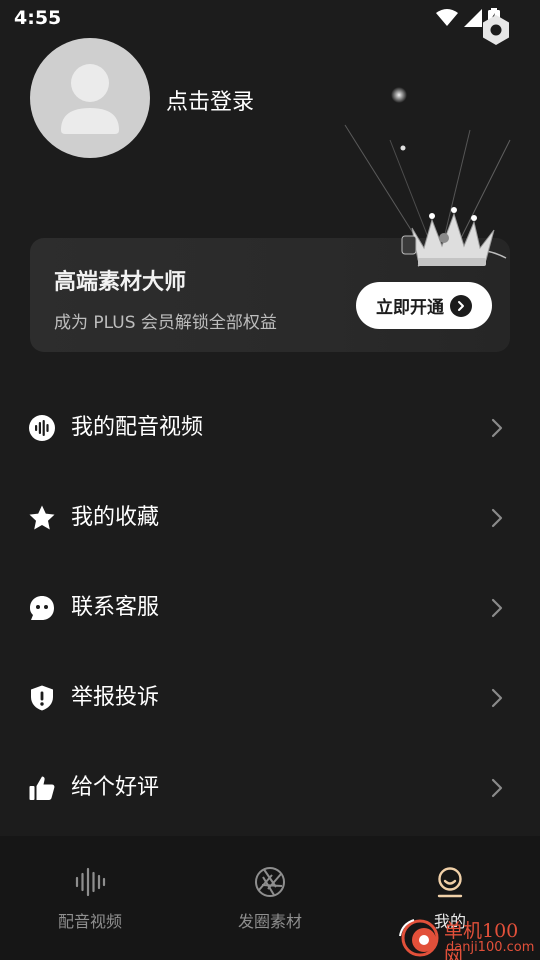 The height and width of the screenshot is (960, 540). What do you see at coordinates (419, 938) in the screenshot?
I see `watermark-circle-icon` at bounding box center [419, 938].